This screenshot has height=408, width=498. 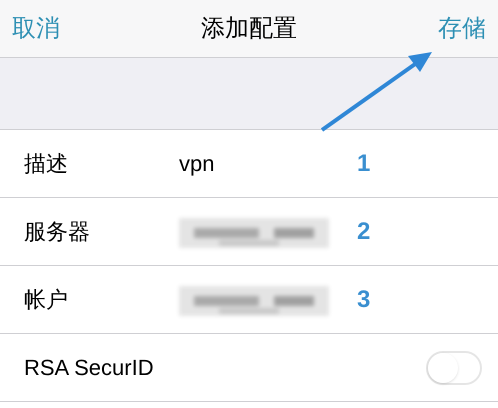 What do you see at coordinates (254, 163) in the screenshot?
I see `value-field: vpn` at bounding box center [254, 163].